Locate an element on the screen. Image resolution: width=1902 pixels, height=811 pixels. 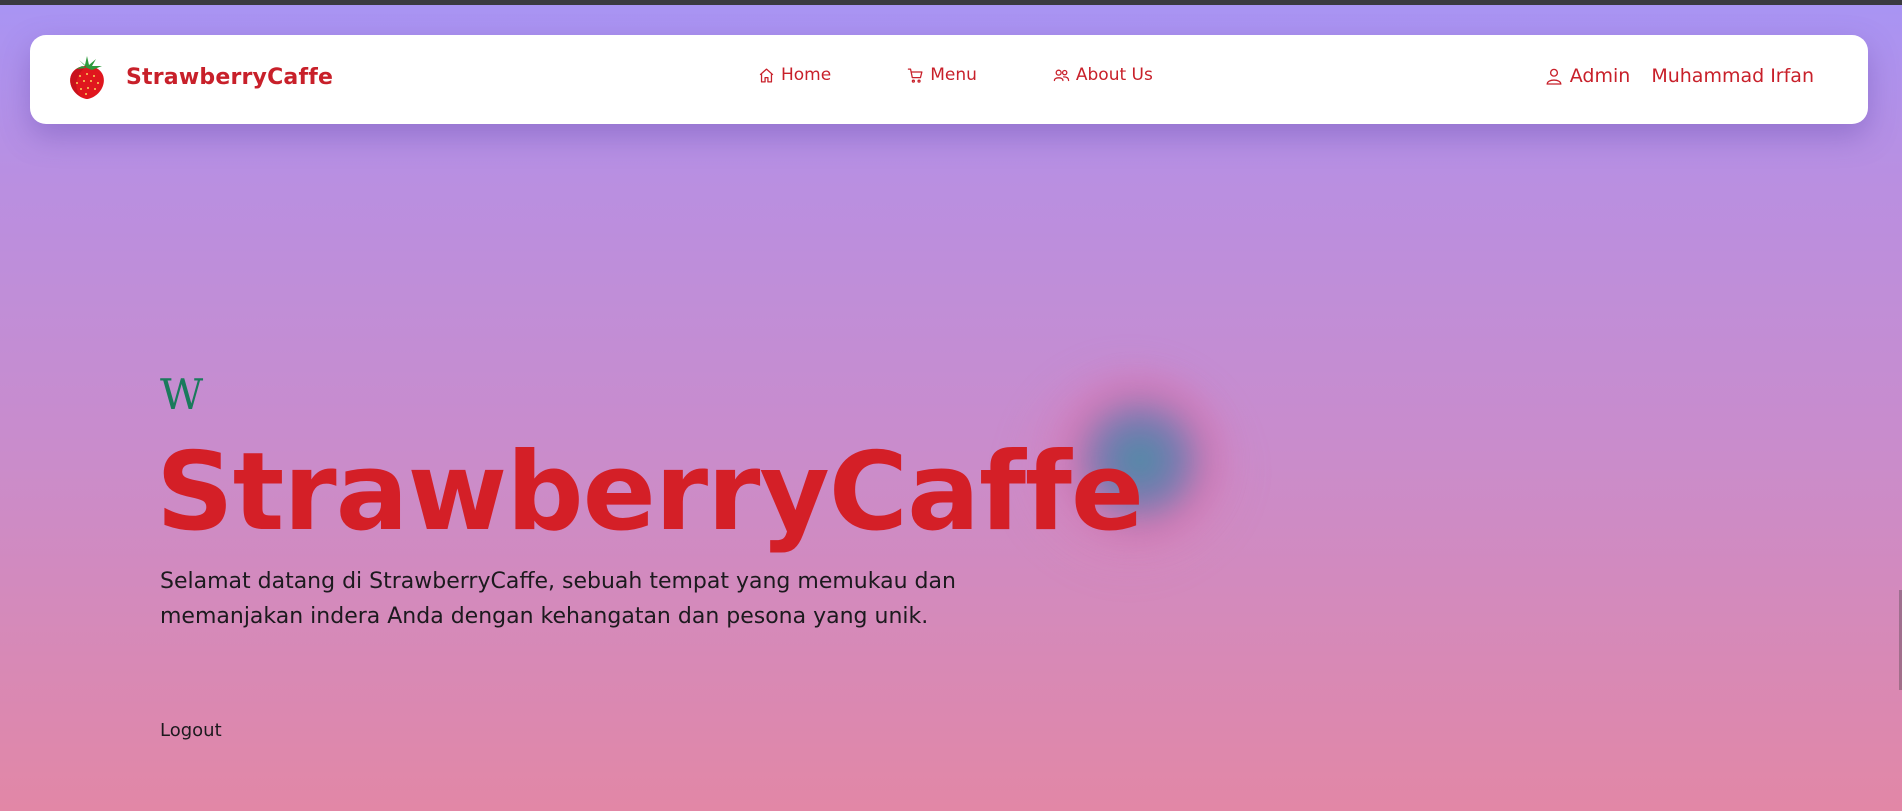
nav-item-home: Home is located at coordinates (794, 75).